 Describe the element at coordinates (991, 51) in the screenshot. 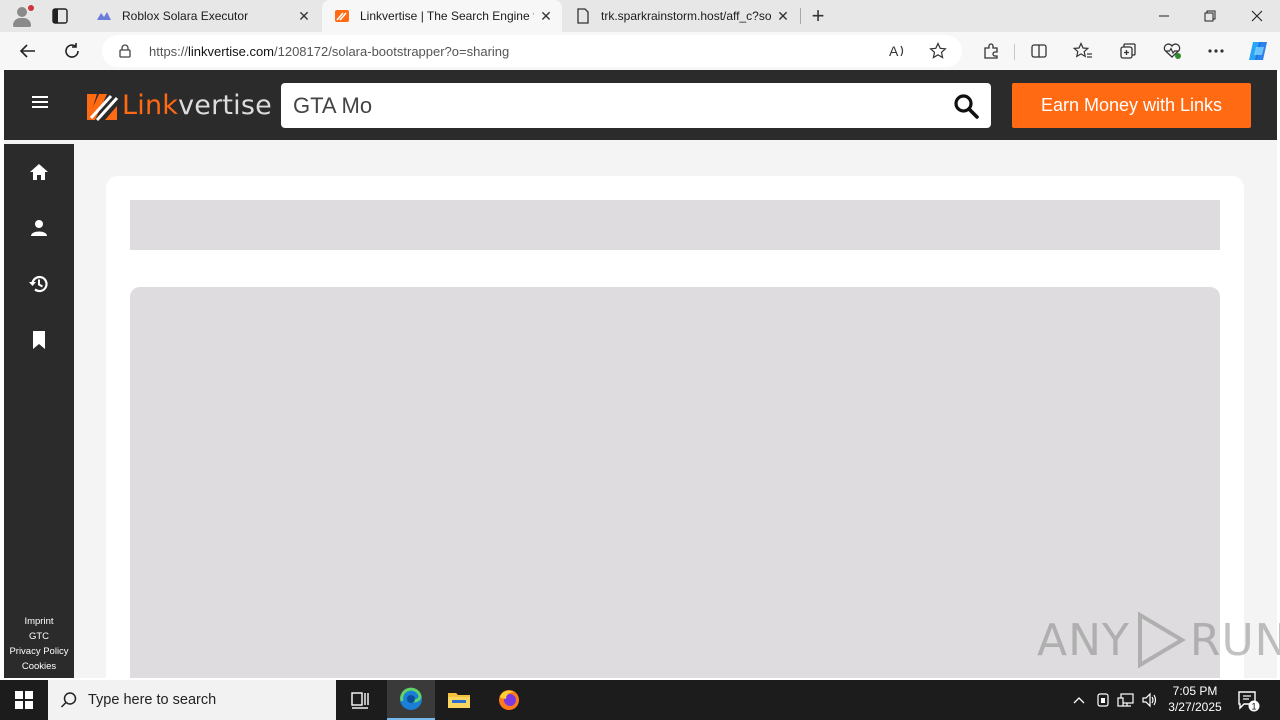

I see `extensions-icon` at that location.